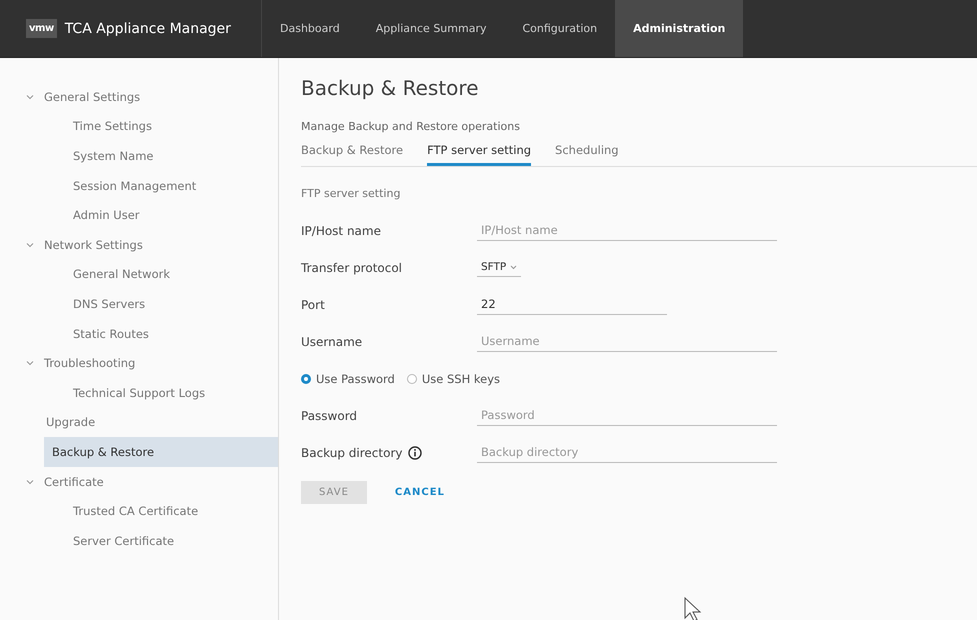  What do you see at coordinates (139, 481) in the screenshot?
I see `sidebar-item: Certificate` at bounding box center [139, 481].